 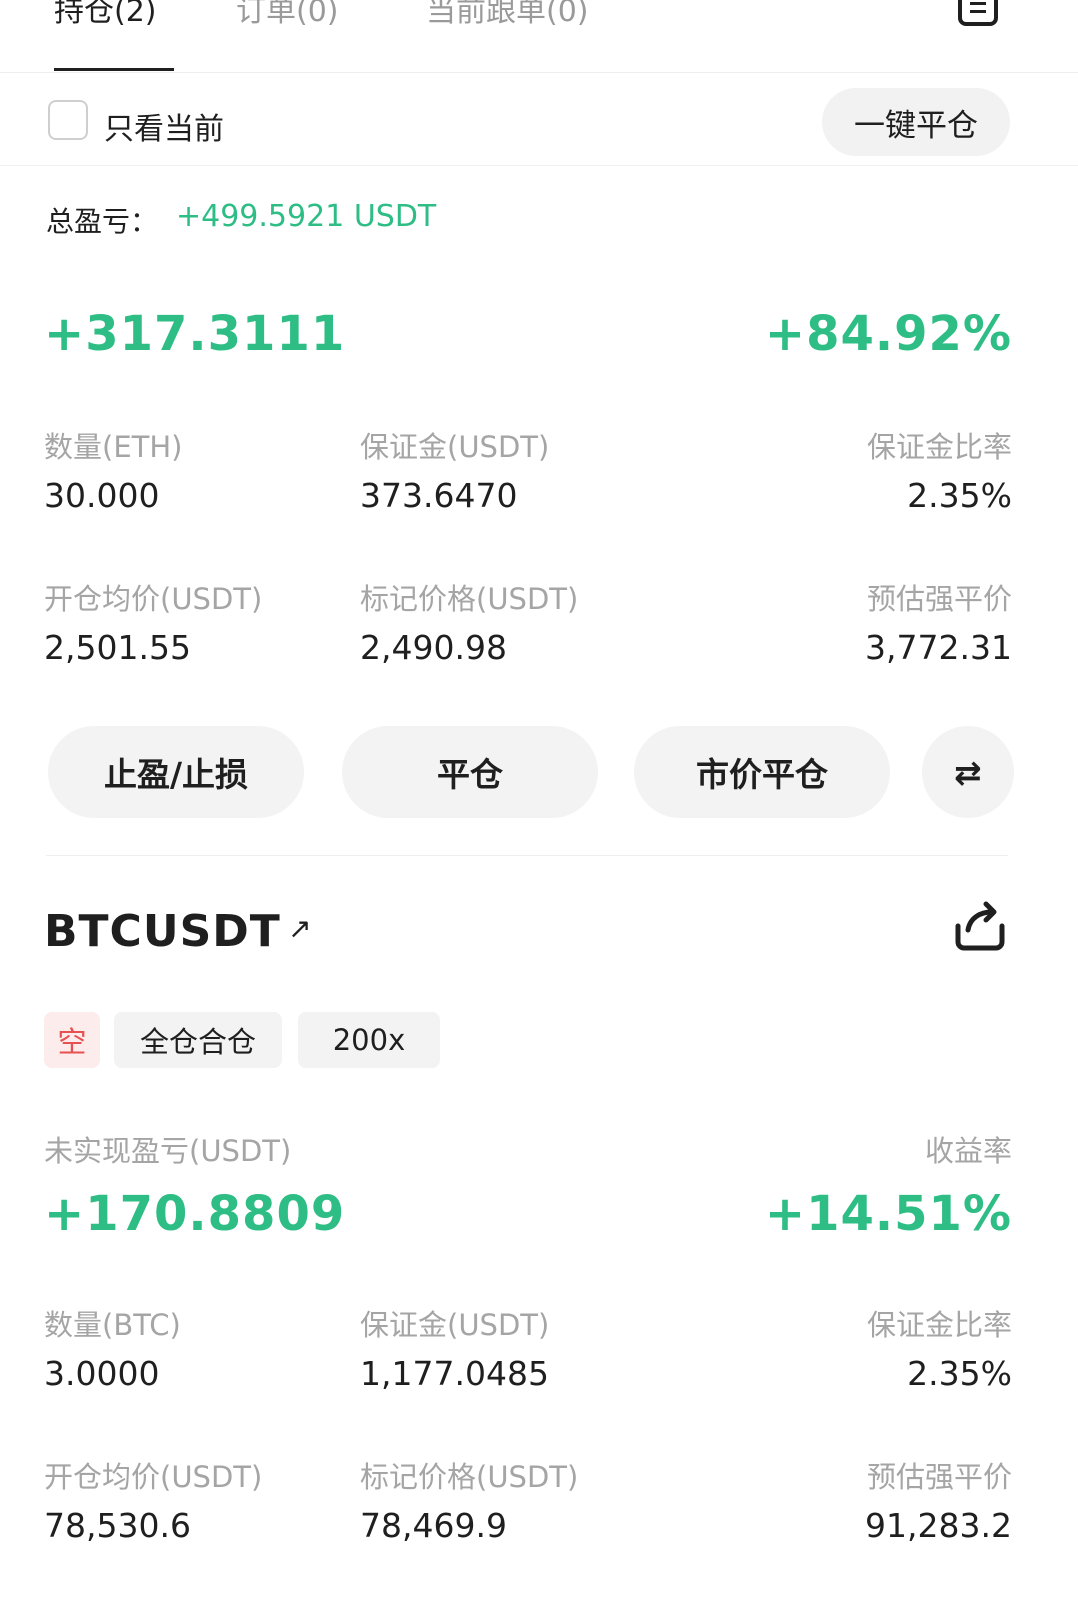 What do you see at coordinates (113, 447) in the screenshot?
I see `quantity-label: 数量(ETH)` at bounding box center [113, 447].